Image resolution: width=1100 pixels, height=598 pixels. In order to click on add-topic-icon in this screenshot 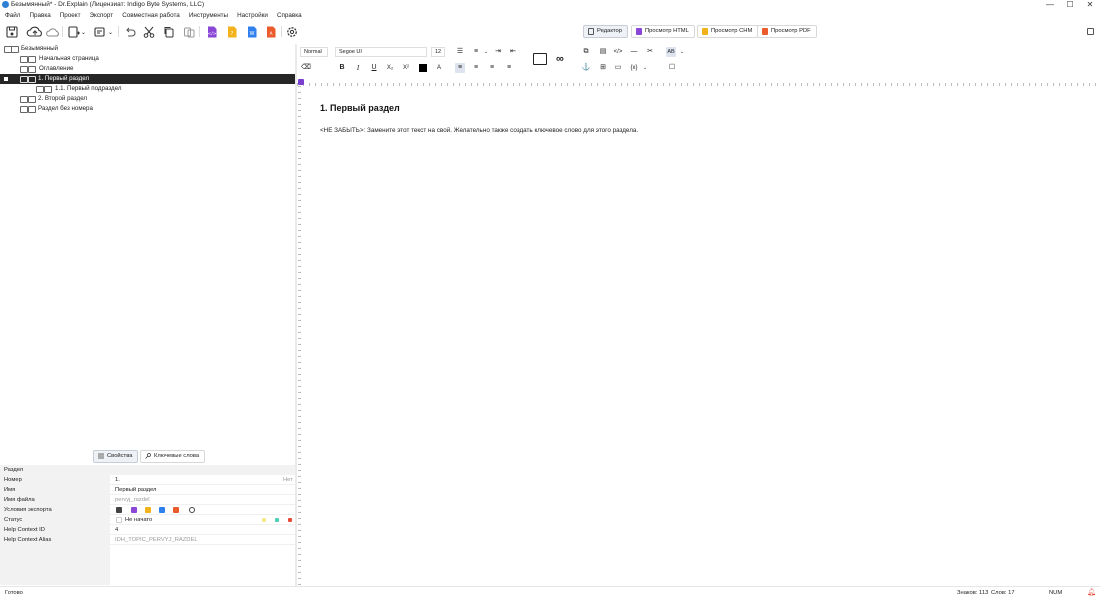, I will do `click(74, 32)`.